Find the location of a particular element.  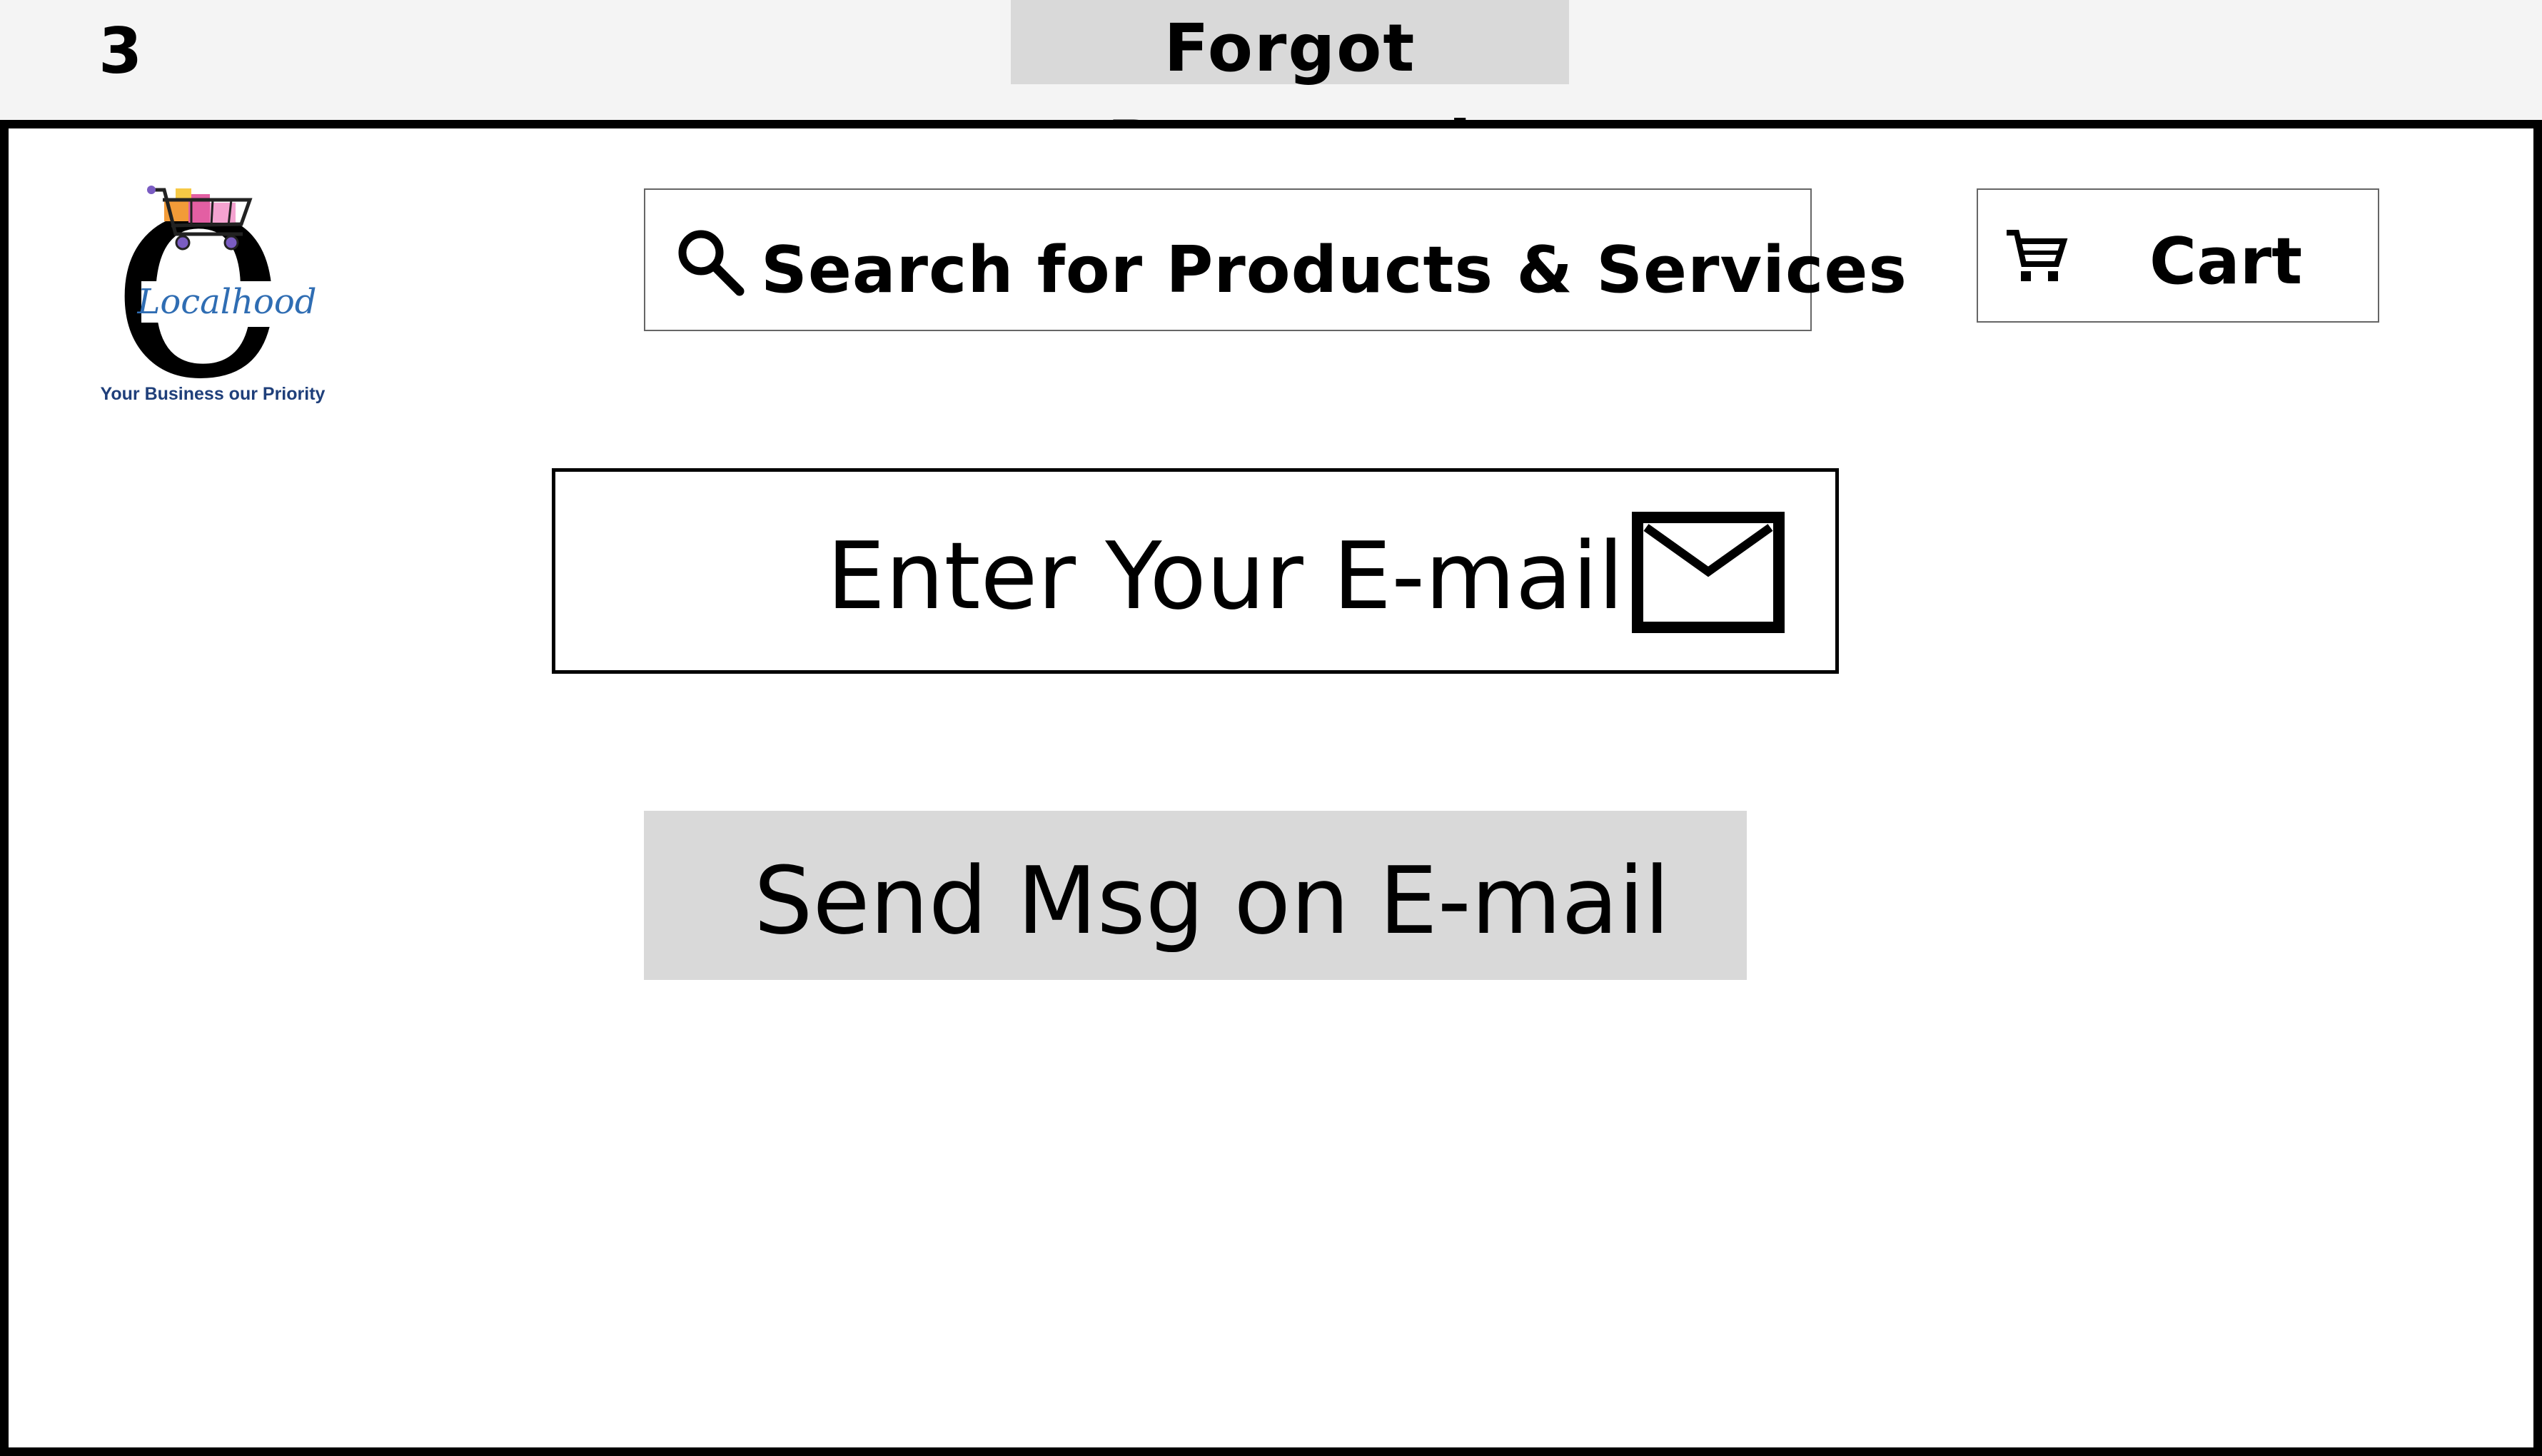

email-field: Enter Your E-mail is located at coordinates (1195, 571).